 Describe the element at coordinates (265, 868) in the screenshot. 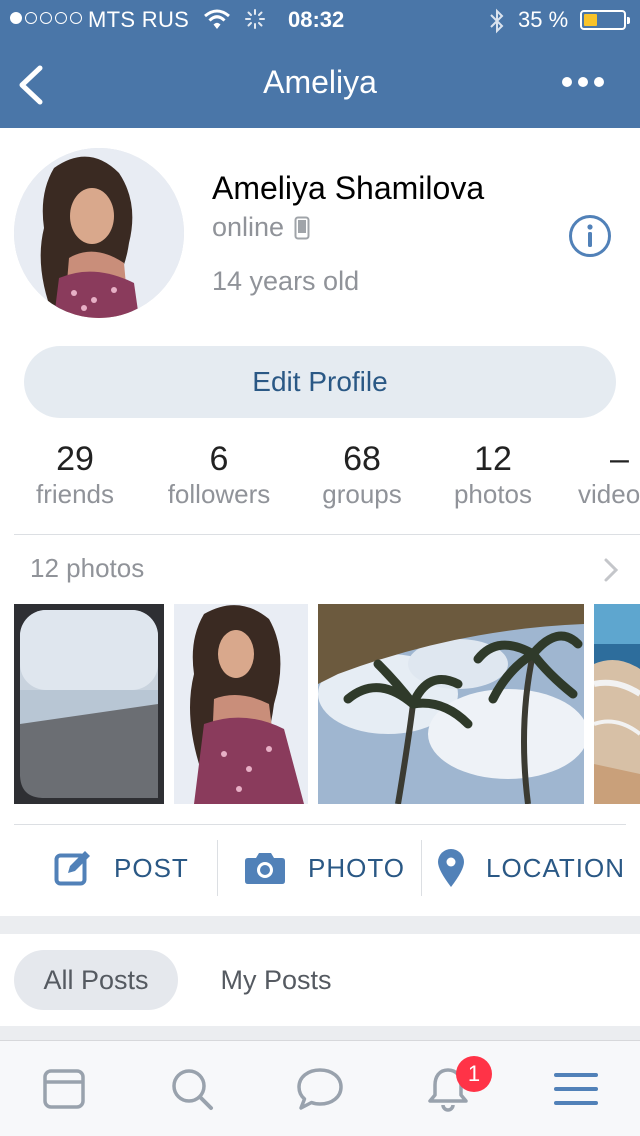

I see `camera-icon` at that location.